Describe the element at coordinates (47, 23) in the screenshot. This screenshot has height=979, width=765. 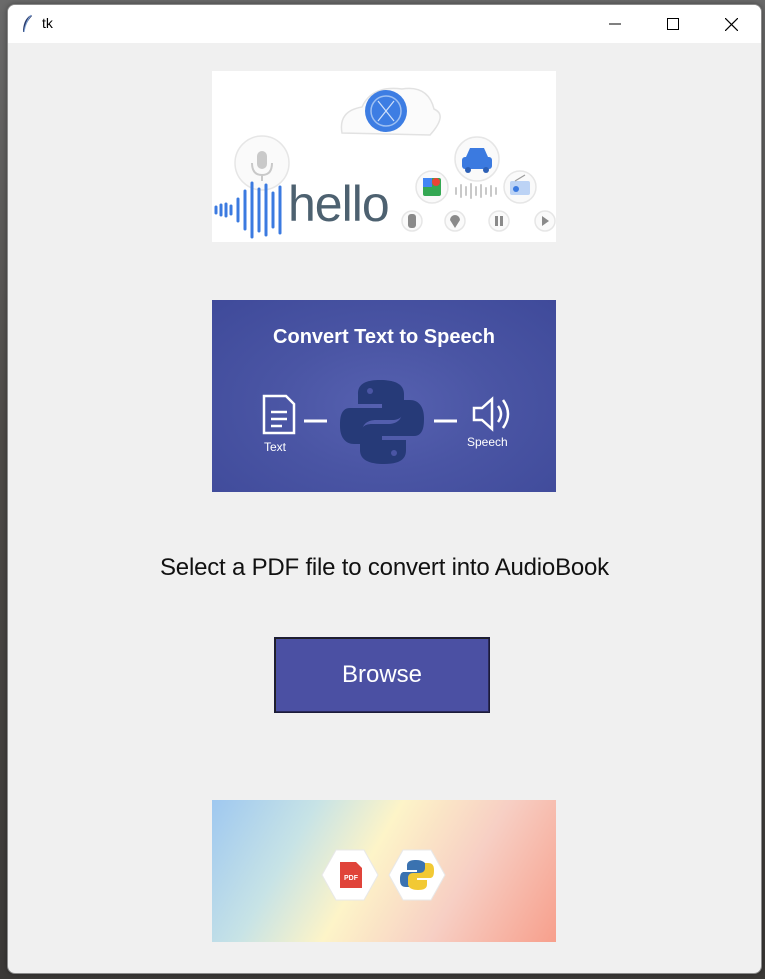
I see `window-title: tk` at that location.